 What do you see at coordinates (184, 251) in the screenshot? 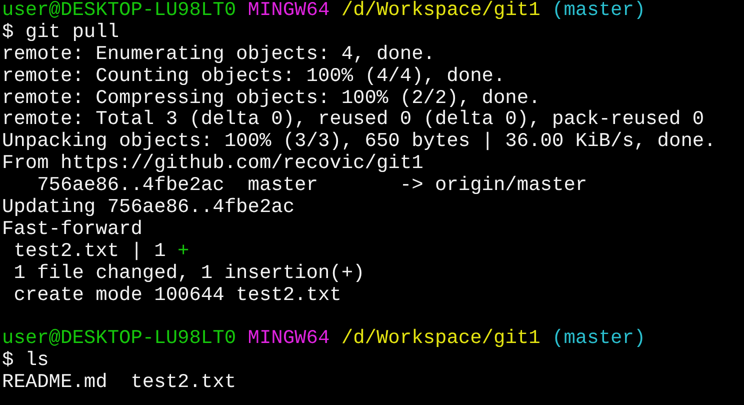
I see `insertion-marker: +` at bounding box center [184, 251].